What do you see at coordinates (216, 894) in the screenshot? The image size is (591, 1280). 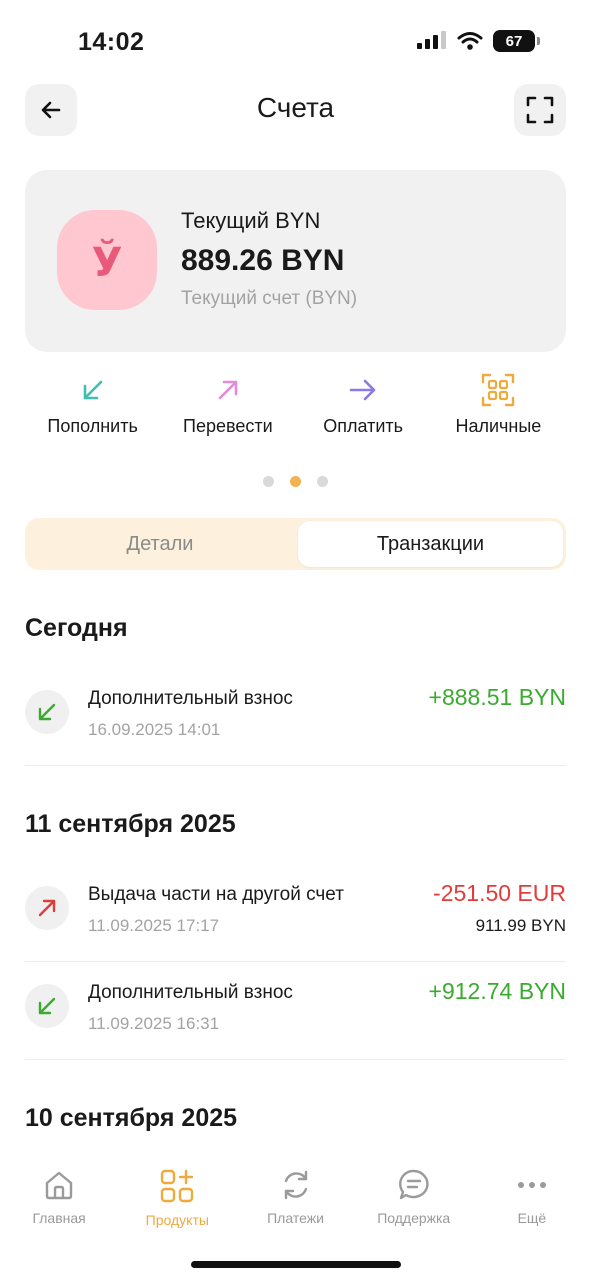 I see `transaction-title: Выдача части на другой счет` at bounding box center [216, 894].